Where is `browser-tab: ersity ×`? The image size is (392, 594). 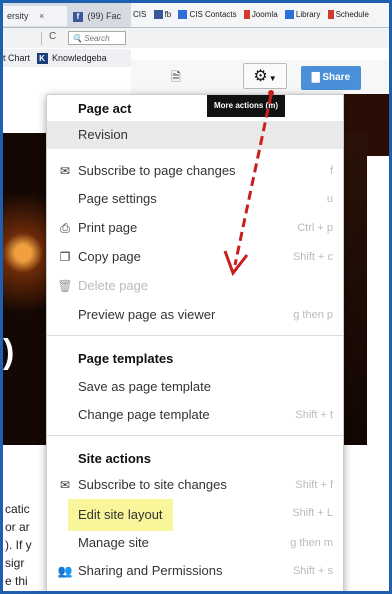 browser-tab: ersity × is located at coordinates (35, 16).